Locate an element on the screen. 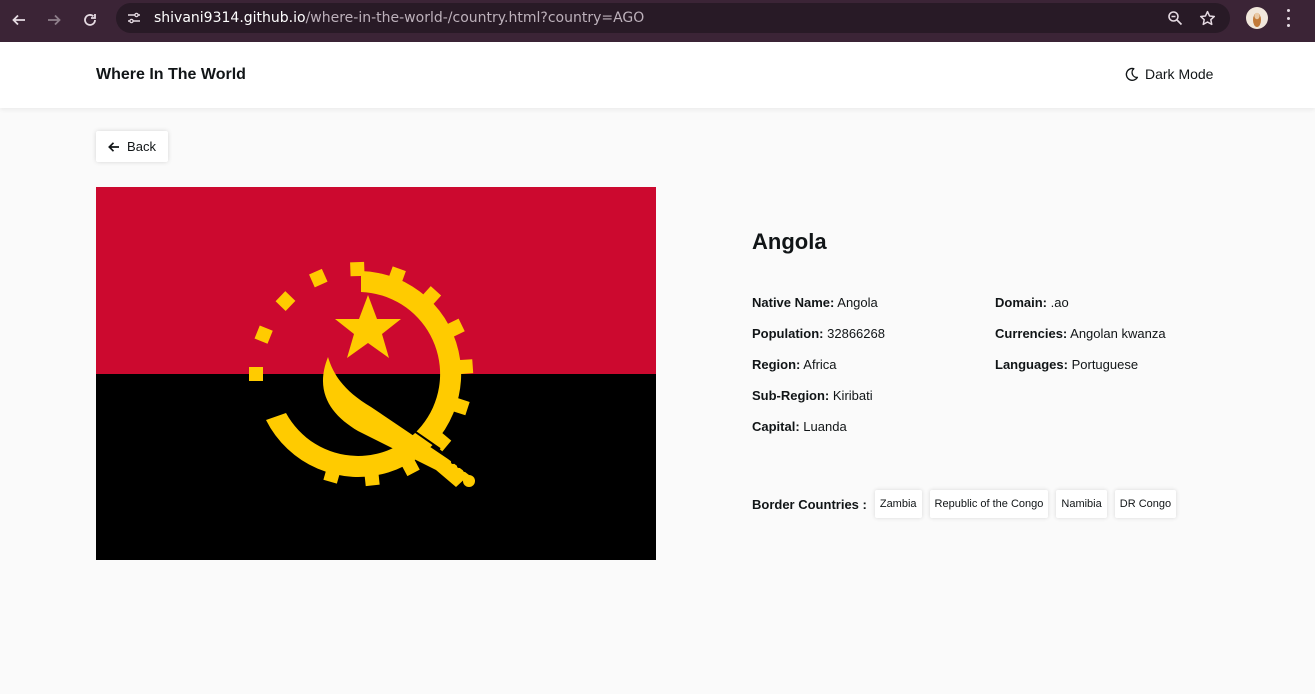 This screenshot has width=1315, height=694. capital-row: Capital: Luanda is located at coordinates (818, 434).